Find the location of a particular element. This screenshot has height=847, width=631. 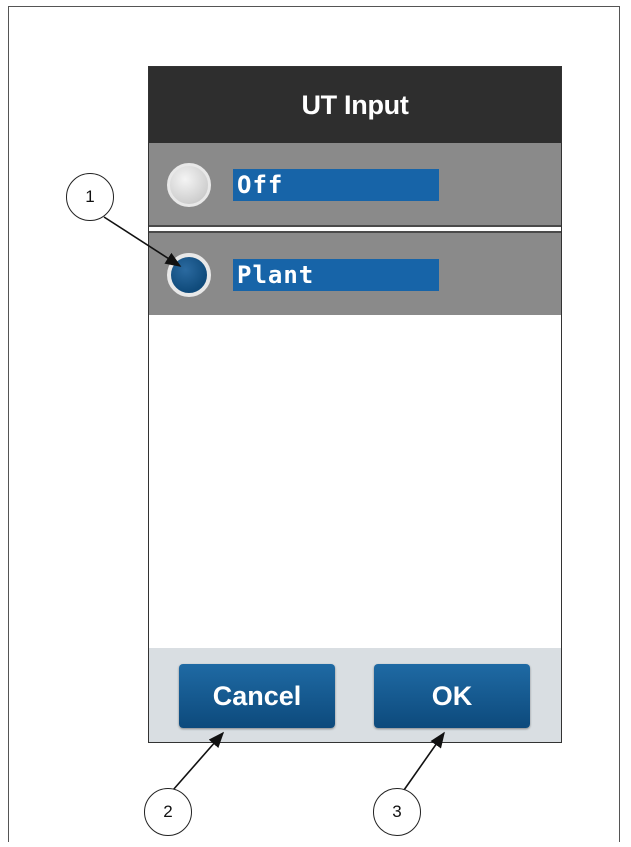

callout-2-leader is located at coordinates (198, 761).